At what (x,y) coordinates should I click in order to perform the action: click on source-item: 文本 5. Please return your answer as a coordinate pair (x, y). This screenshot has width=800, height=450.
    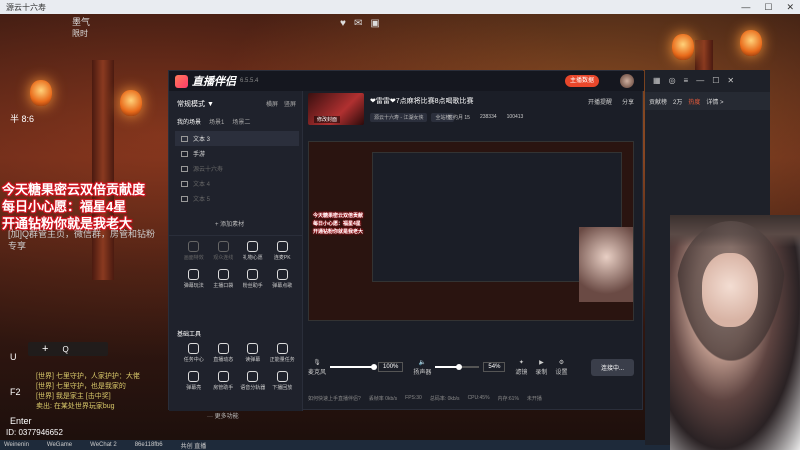
    Looking at the image, I should click on (237, 198).